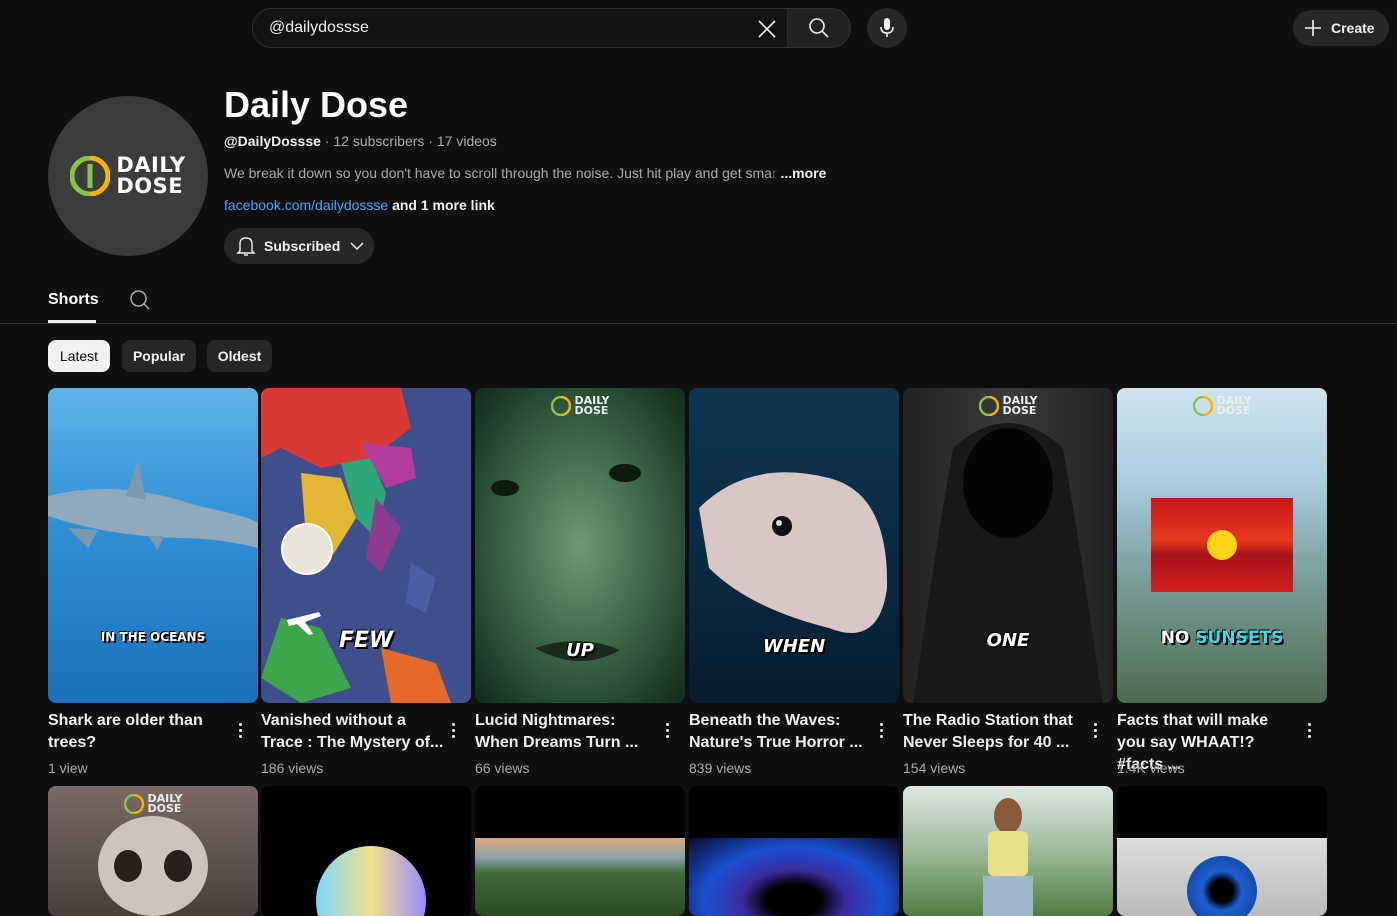 The width and height of the screenshot is (1397, 916). I want to click on subscribed-button: Subscribed, so click(299, 246).